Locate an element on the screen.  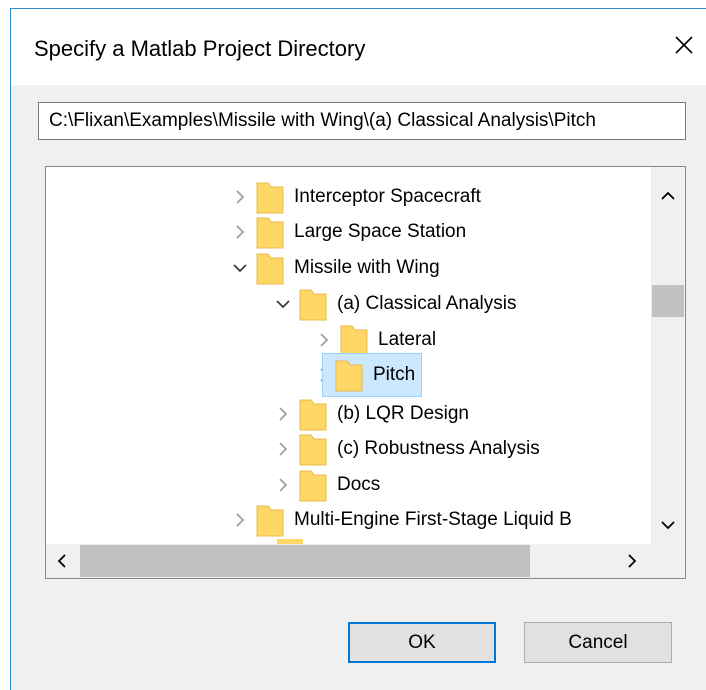
tree-item-label: Missile with Wing is located at coordinates (367, 267).